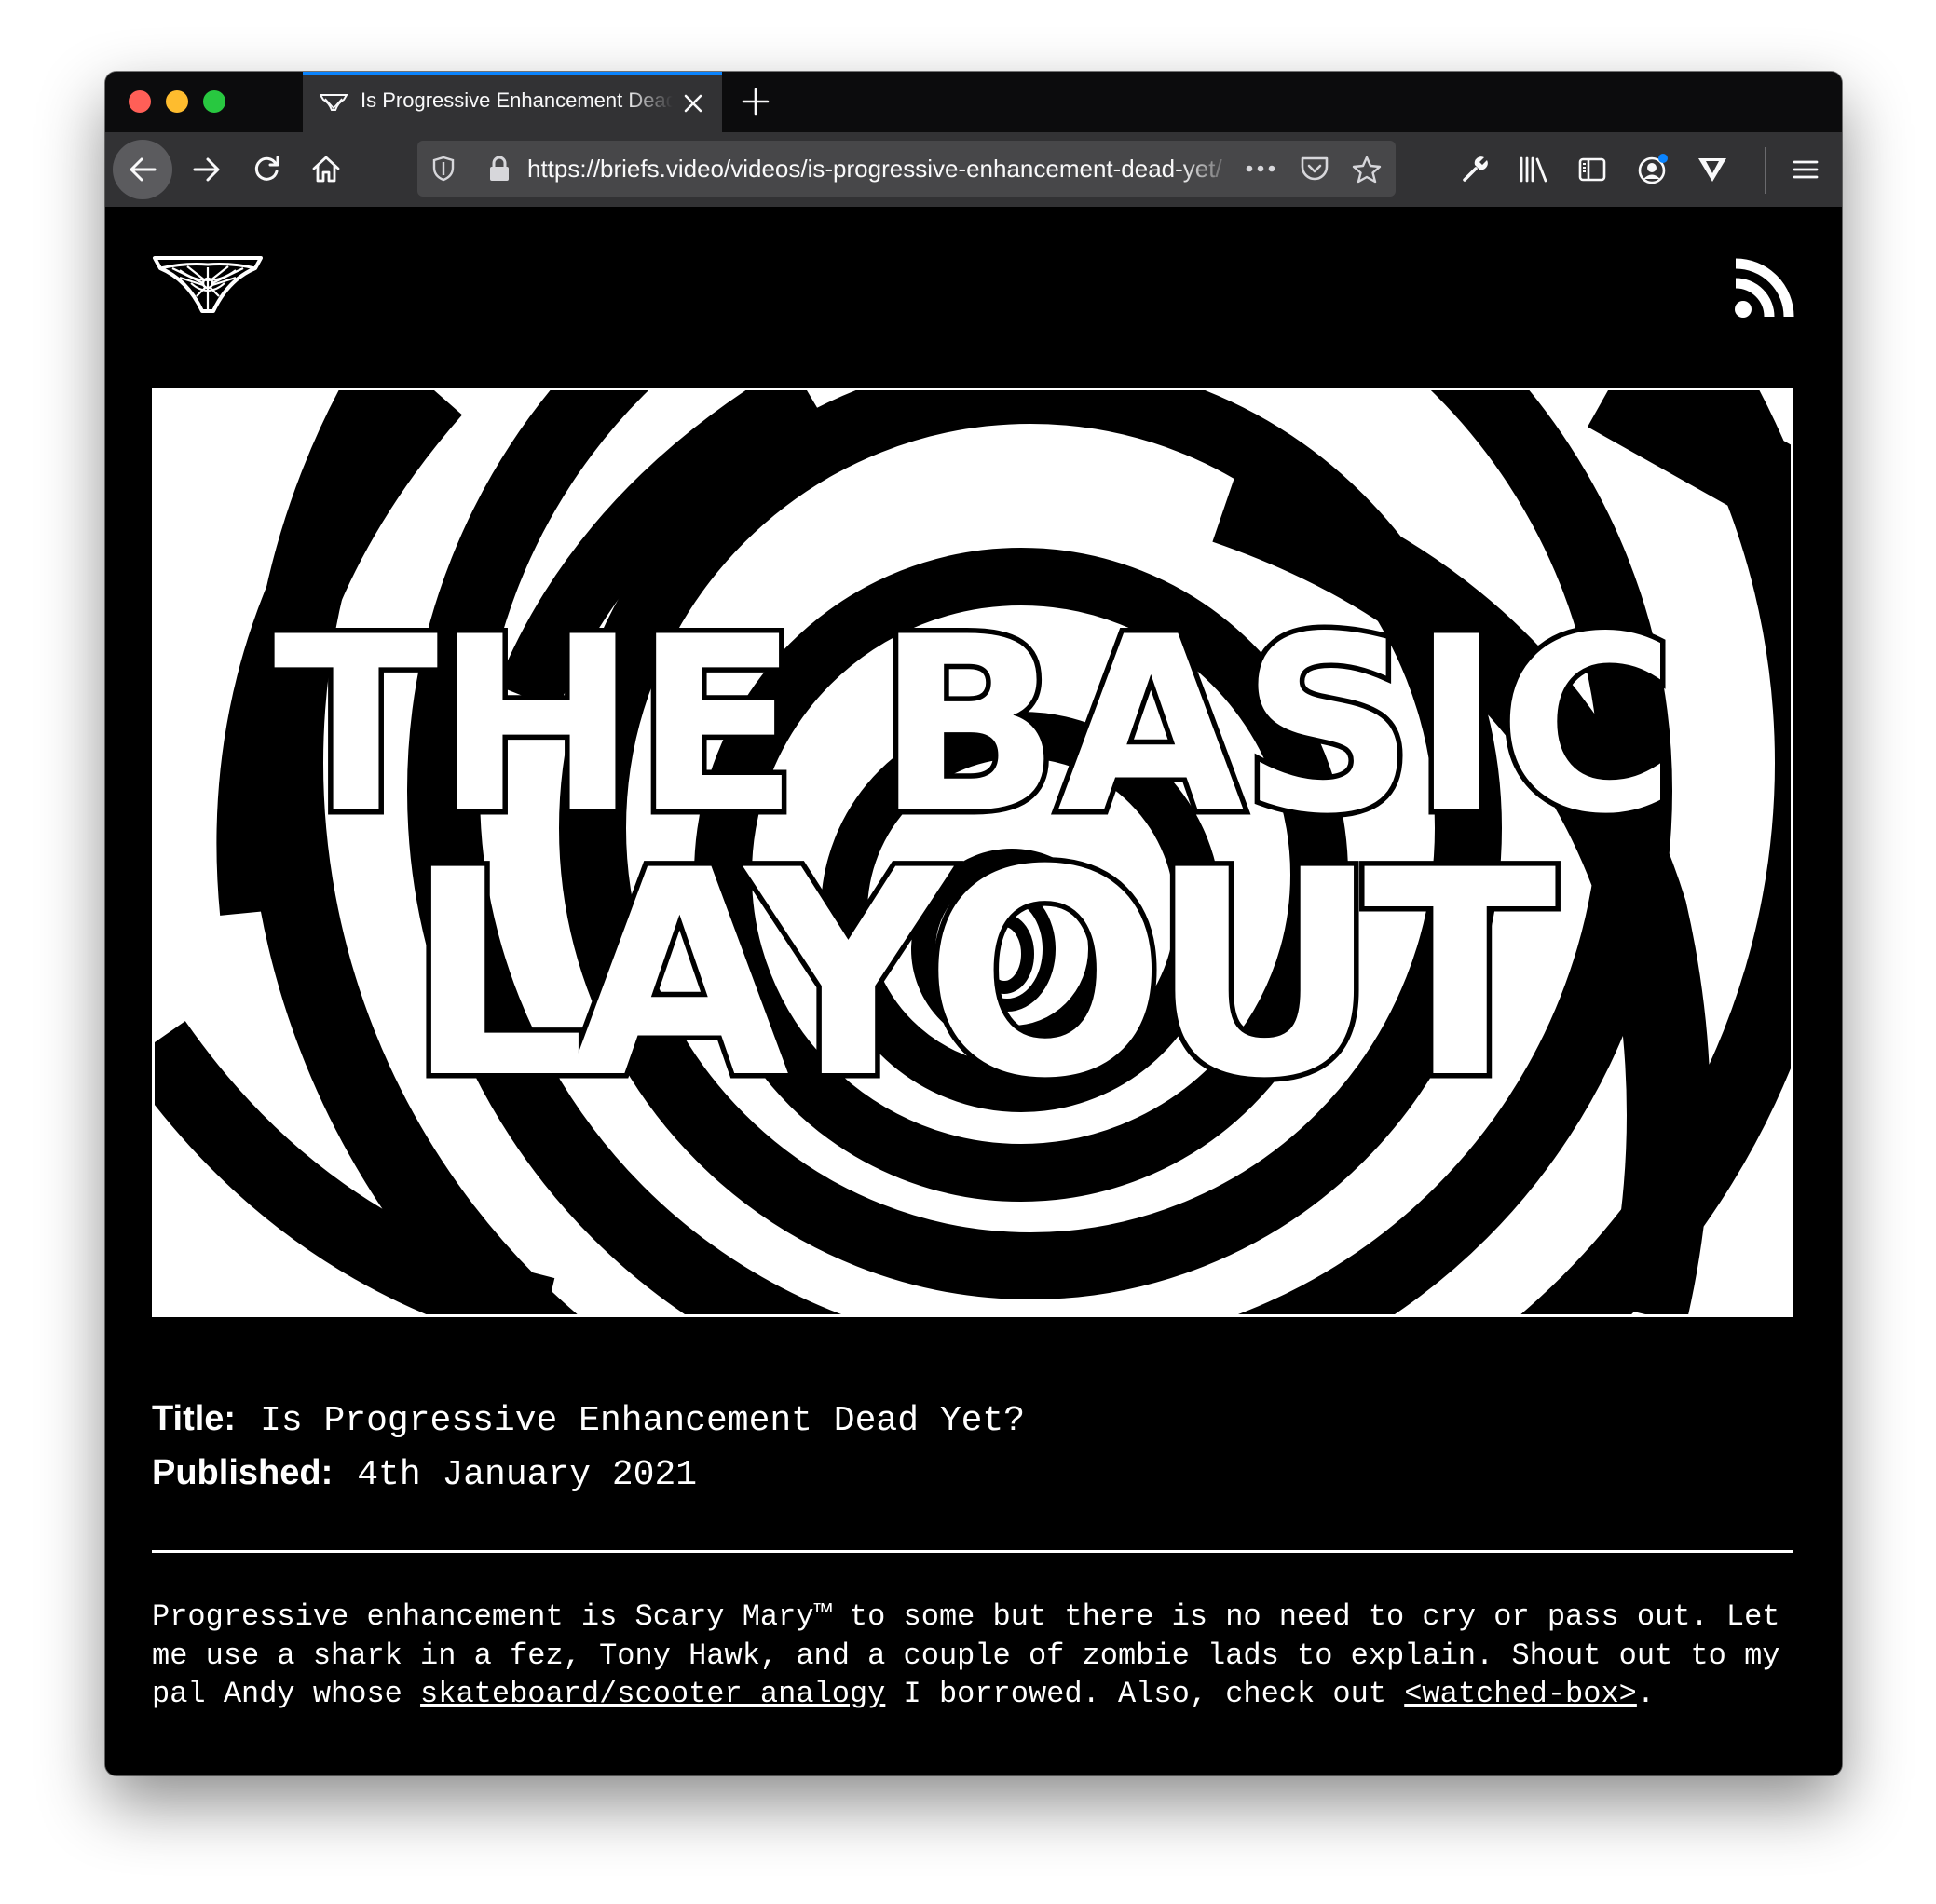 The height and width of the screenshot is (1904, 1936). What do you see at coordinates (1765, 170) in the screenshot?
I see `toolbar-divider` at bounding box center [1765, 170].